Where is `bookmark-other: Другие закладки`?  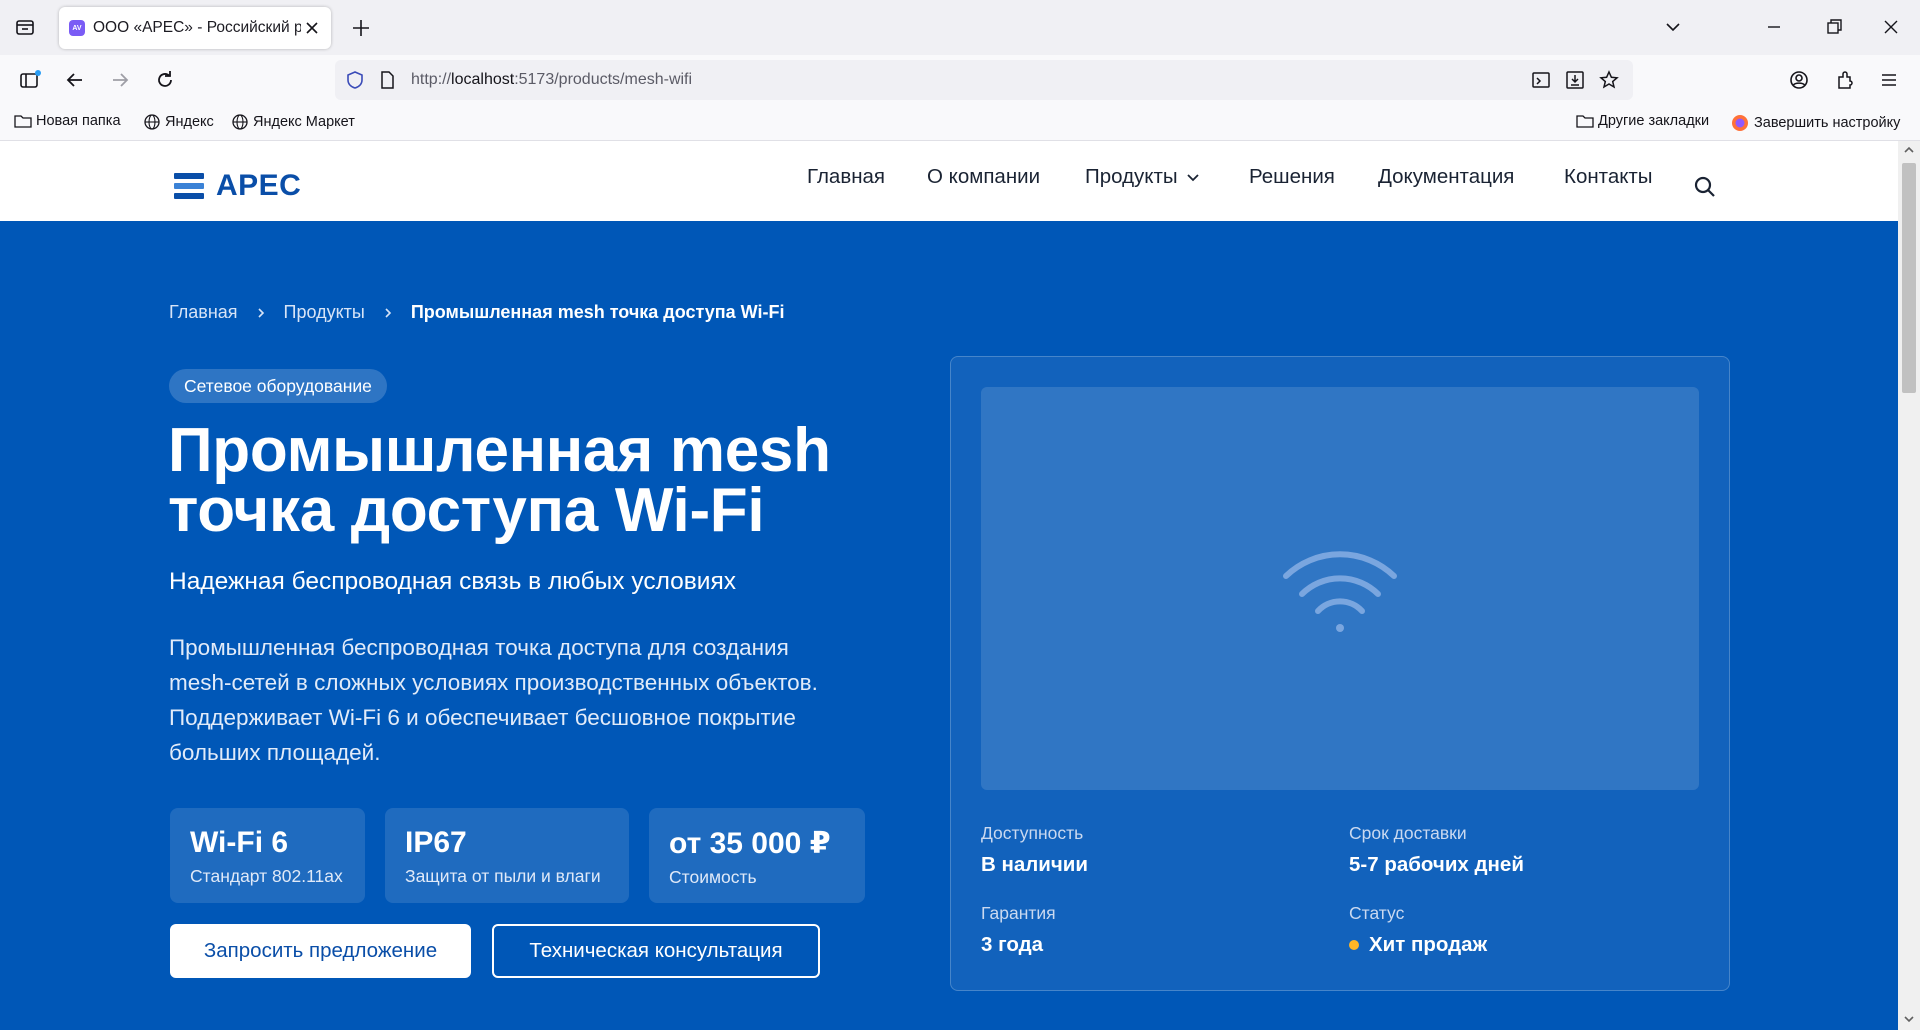
bookmark-other: Другие закладки is located at coordinates (1642, 121).